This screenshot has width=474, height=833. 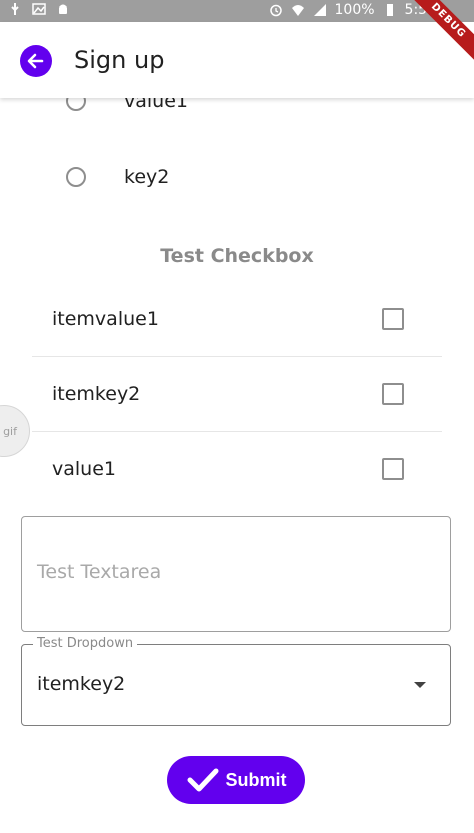 I want to click on app-bar: Sign up, so click(x=237, y=60).